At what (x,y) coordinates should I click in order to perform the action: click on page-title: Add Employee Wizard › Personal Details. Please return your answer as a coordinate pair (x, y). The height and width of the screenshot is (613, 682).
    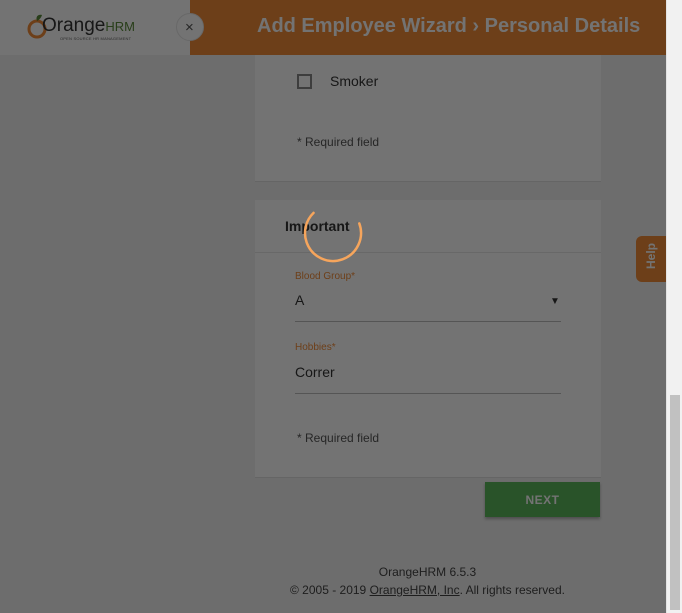
    Looking at the image, I should click on (449, 26).